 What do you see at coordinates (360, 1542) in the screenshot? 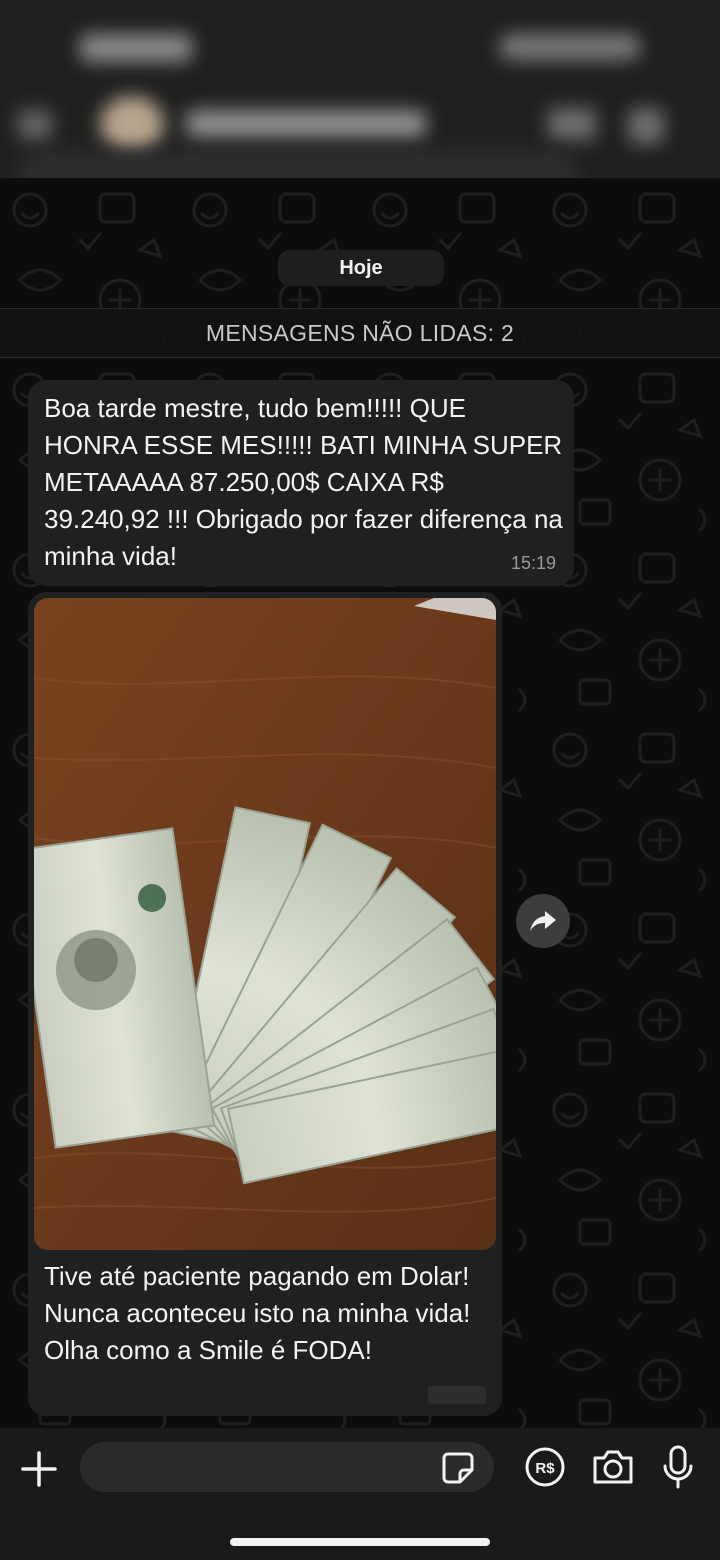
I see `home-indicator` at bounding box center [360, 1542].